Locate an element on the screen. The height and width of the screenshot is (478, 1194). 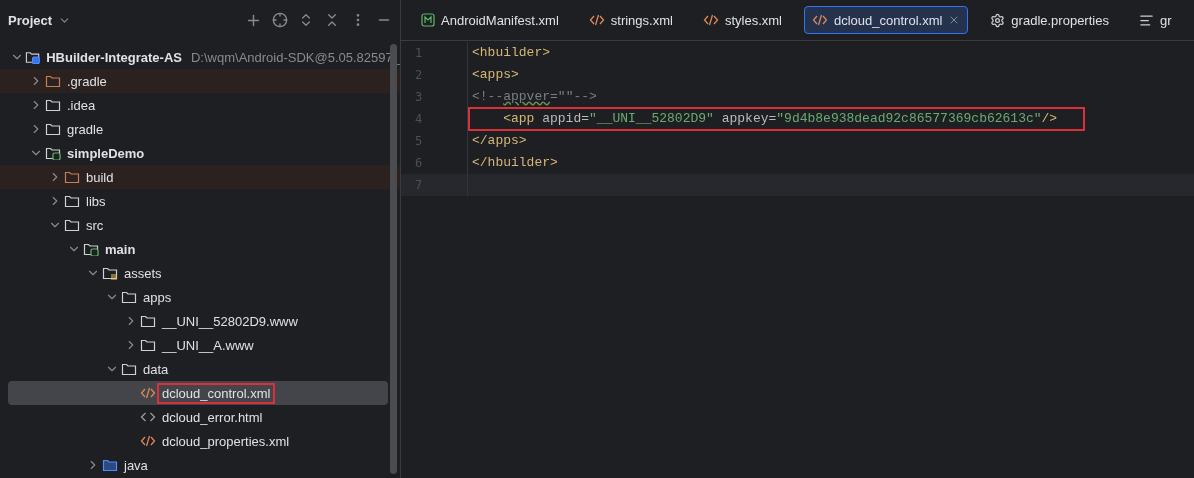
tree-item-label: gradle is located at coordinates (85, 129).